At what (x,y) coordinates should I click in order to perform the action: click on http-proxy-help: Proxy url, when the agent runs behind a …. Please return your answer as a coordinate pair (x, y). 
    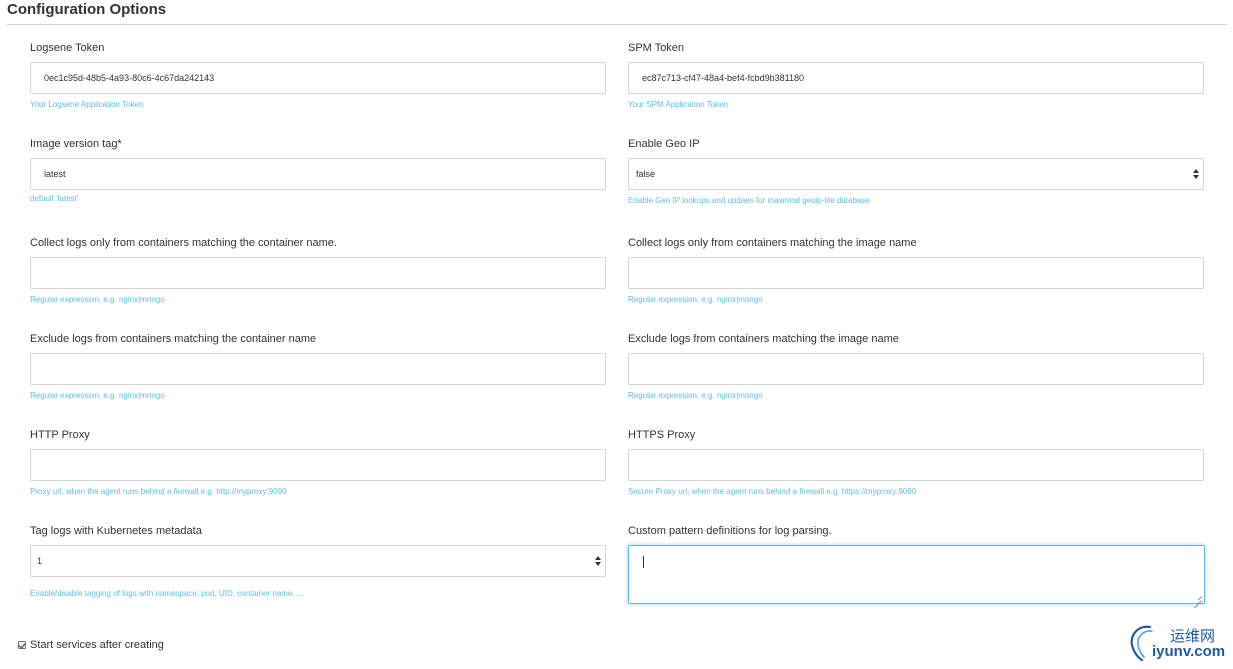
    Looking at the image, I should click on (158, 491).